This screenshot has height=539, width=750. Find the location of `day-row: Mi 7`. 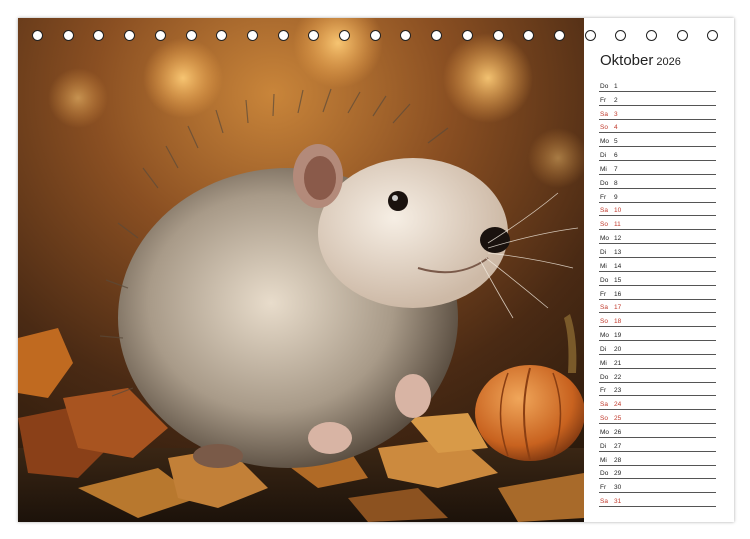

day-row: Mi 7 is located at coordinates (657, 168).